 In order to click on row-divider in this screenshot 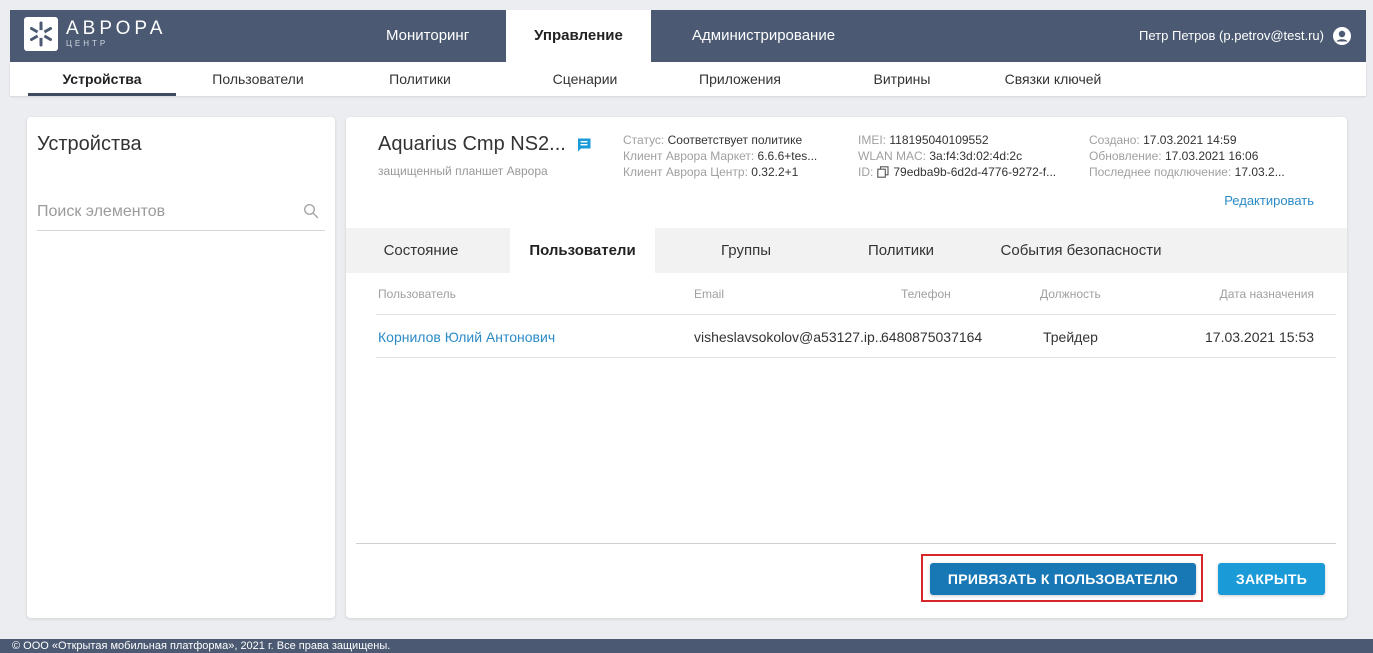, I will do `click(856, 357)`.